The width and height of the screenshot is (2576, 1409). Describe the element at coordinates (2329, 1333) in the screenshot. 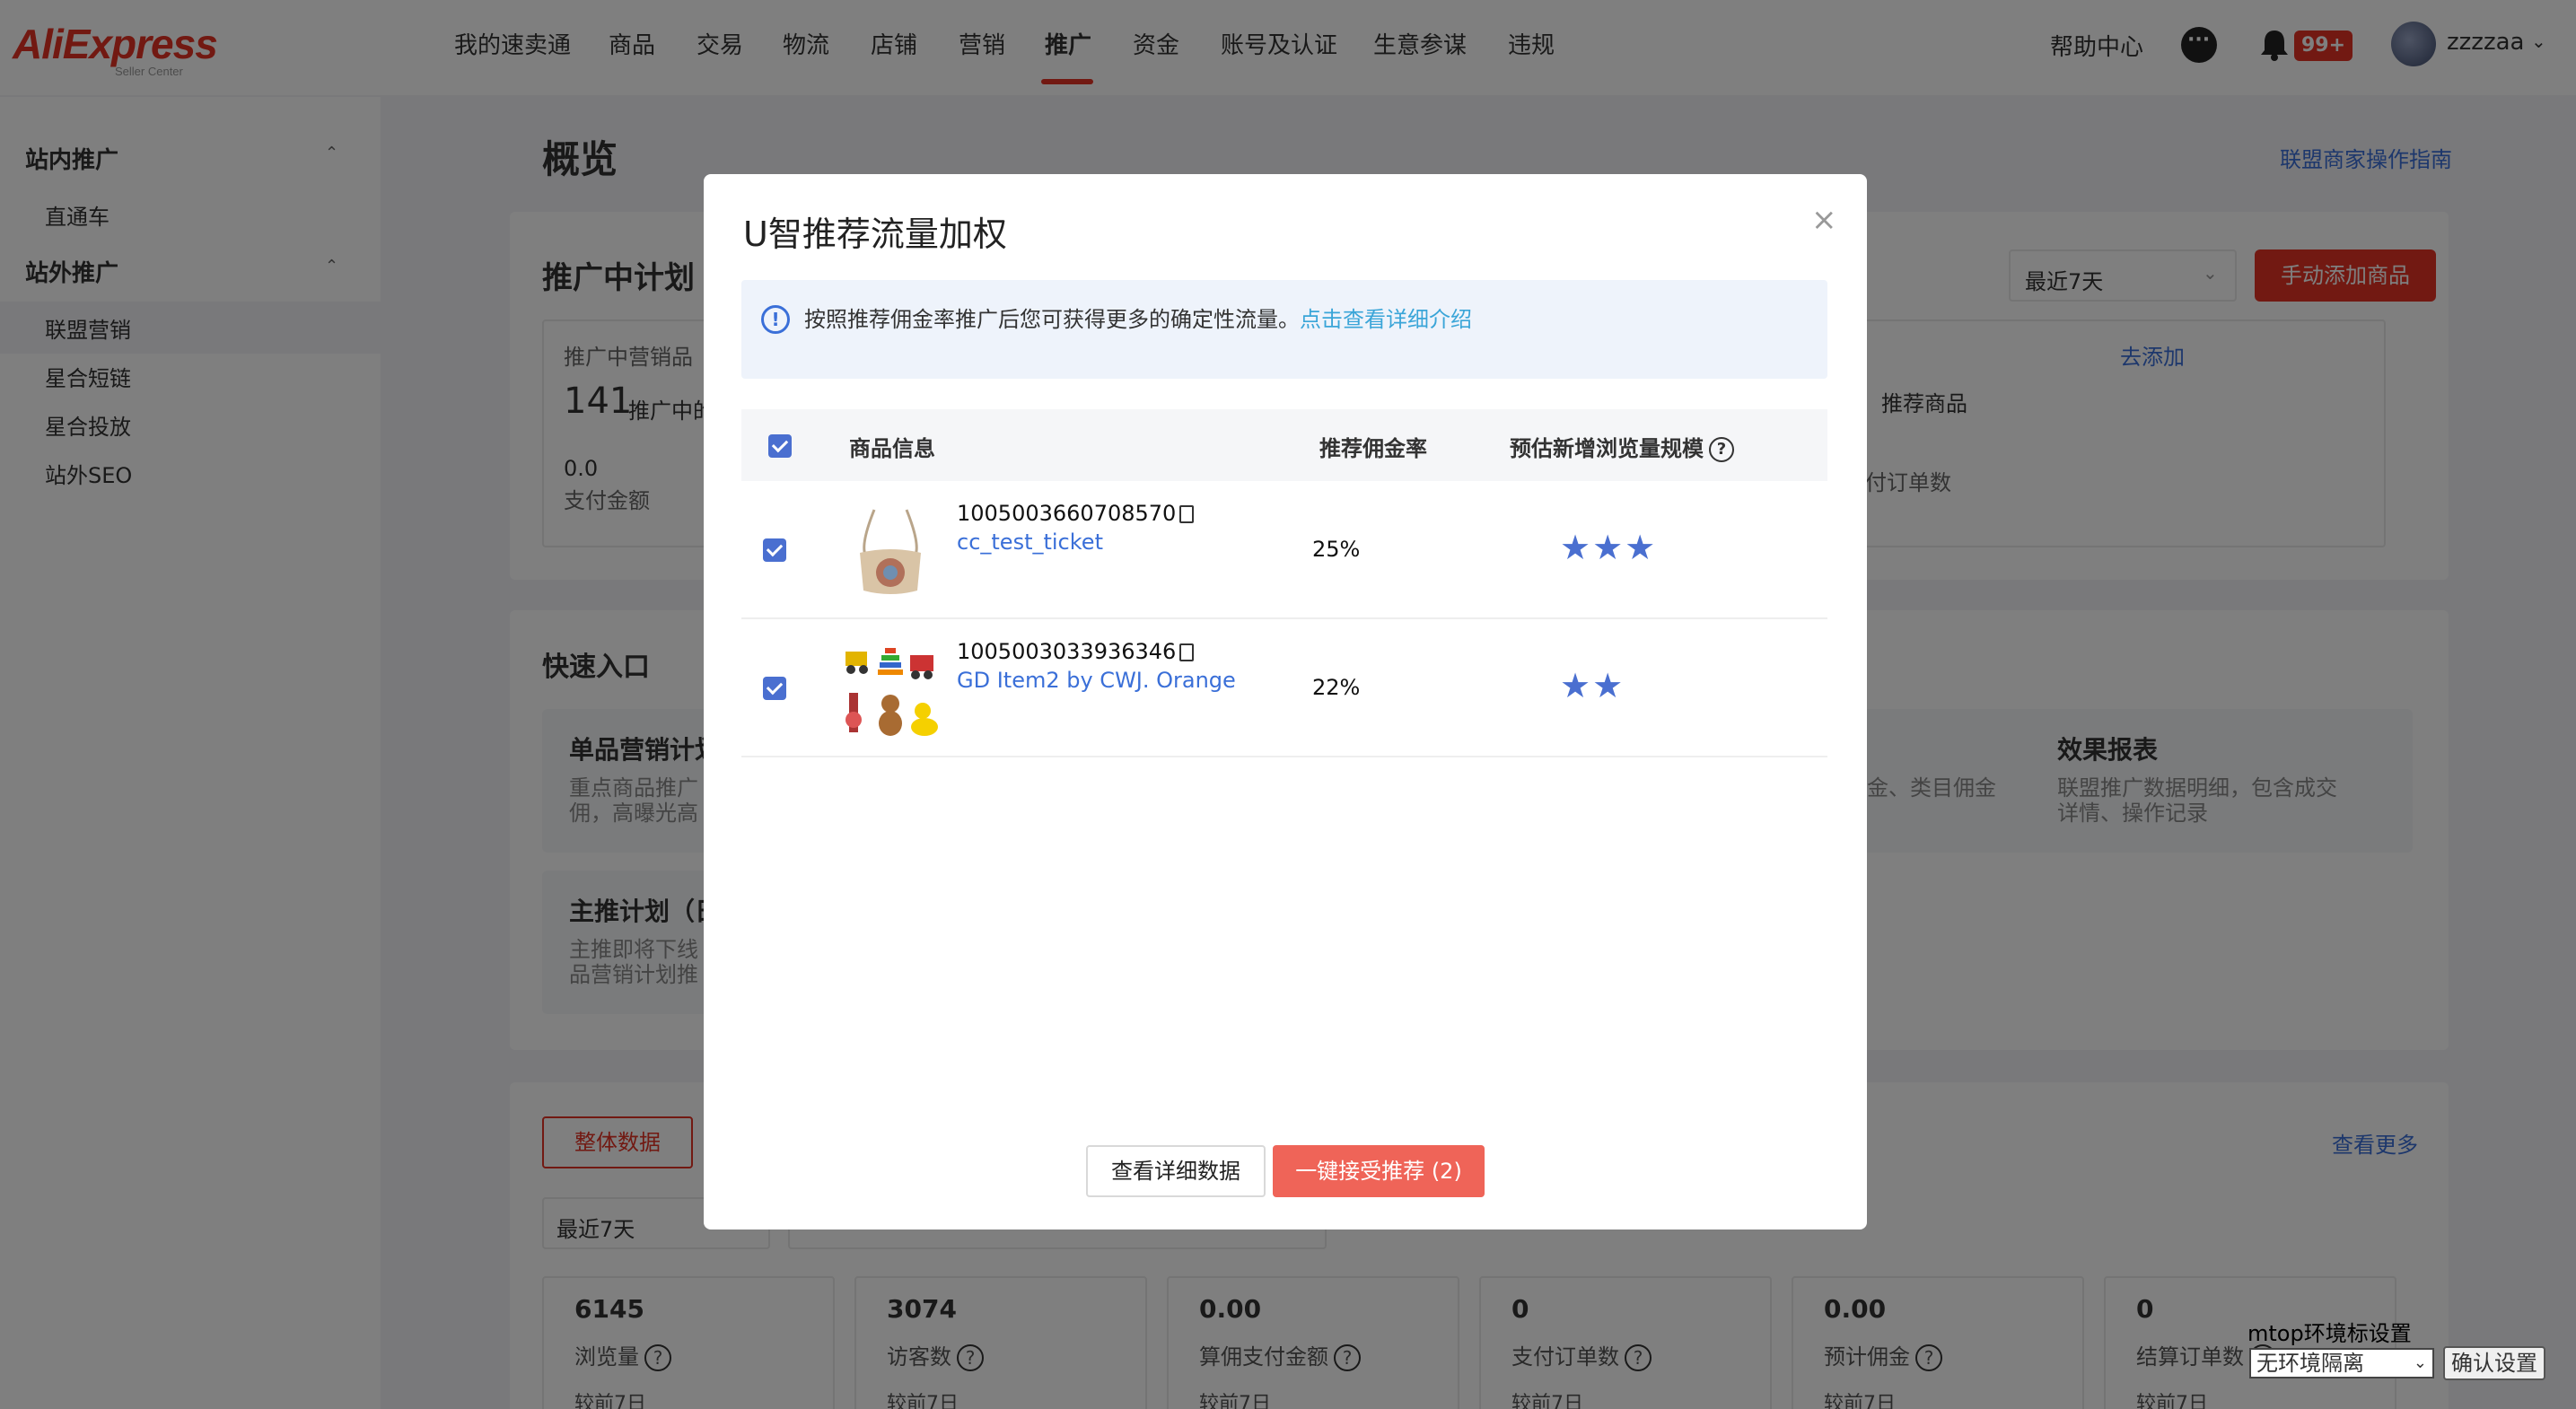

I see `mtop-env-label: mtop环境标设置` at that location.